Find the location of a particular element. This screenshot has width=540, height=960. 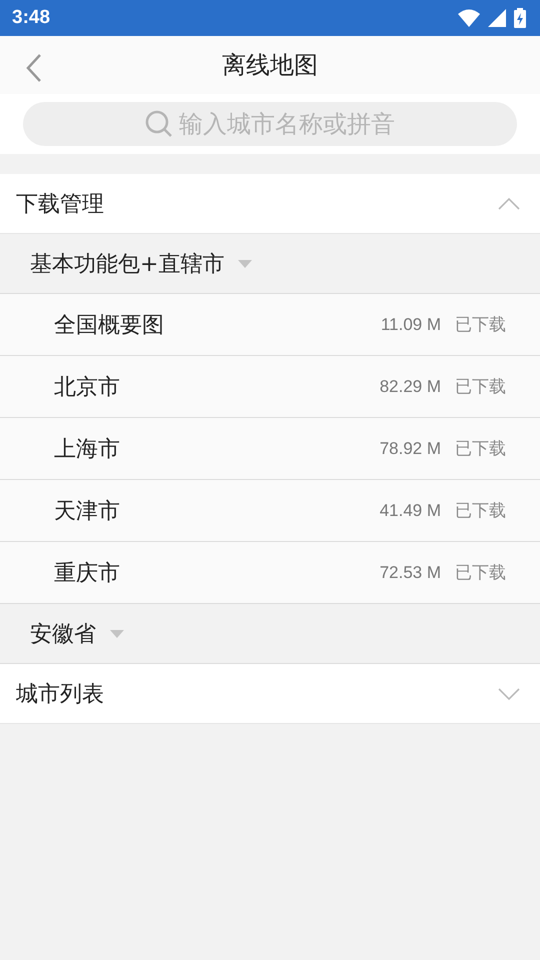

city-name: 全国概要图 is located at coordinates (109, 326).